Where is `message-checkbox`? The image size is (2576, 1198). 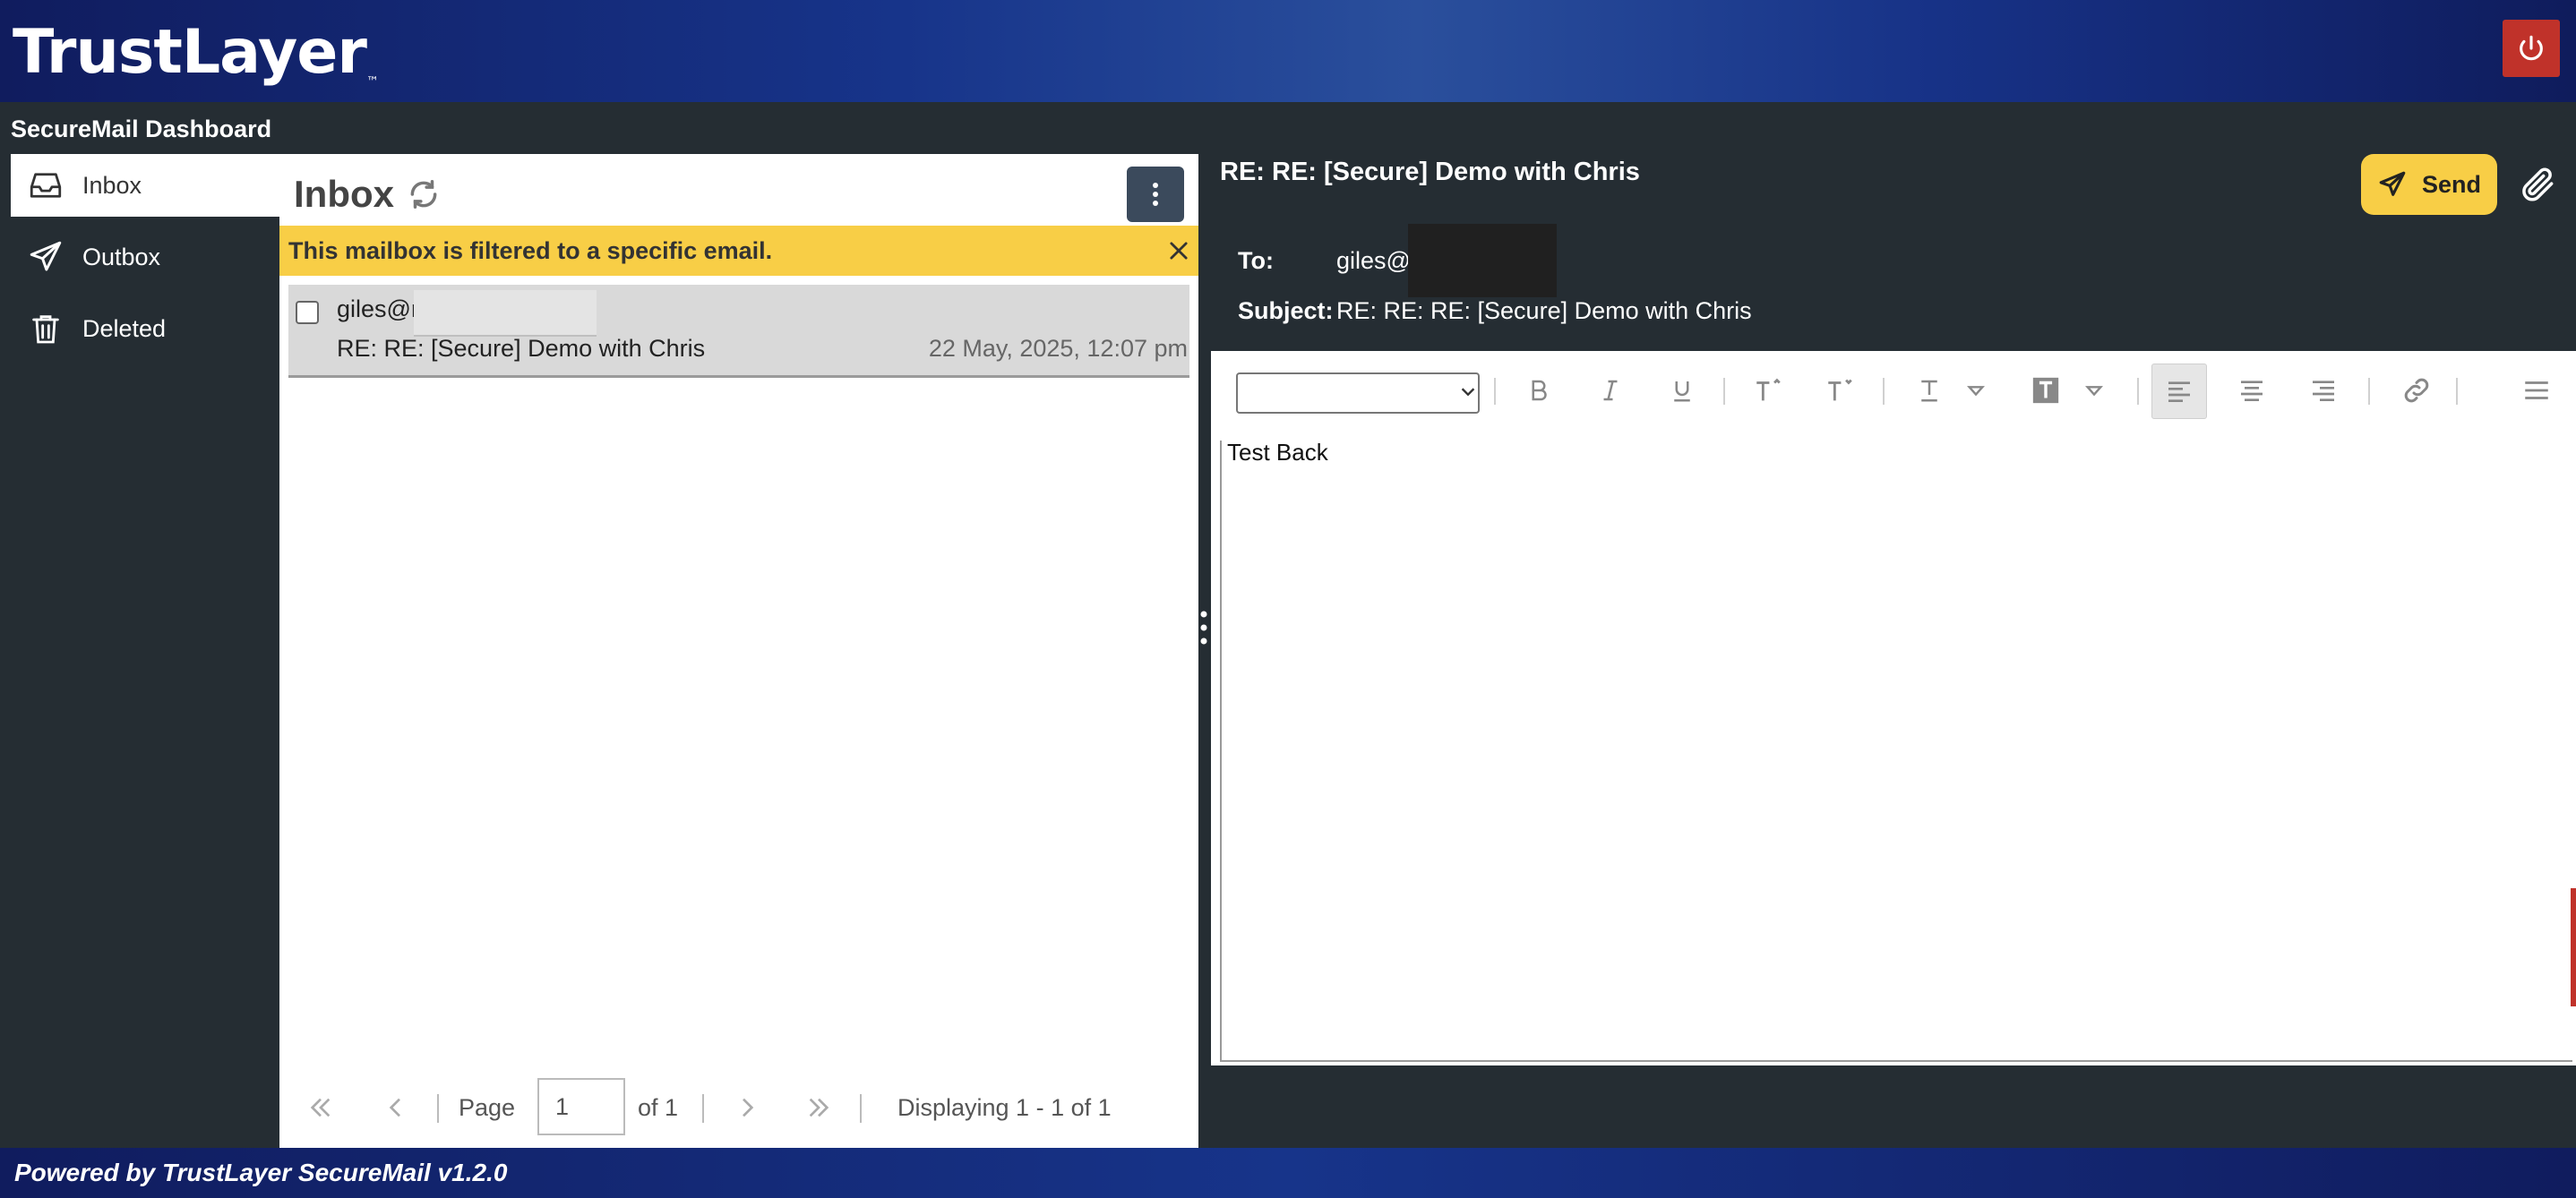 message-checkbox is located at coordinates (307, 312).